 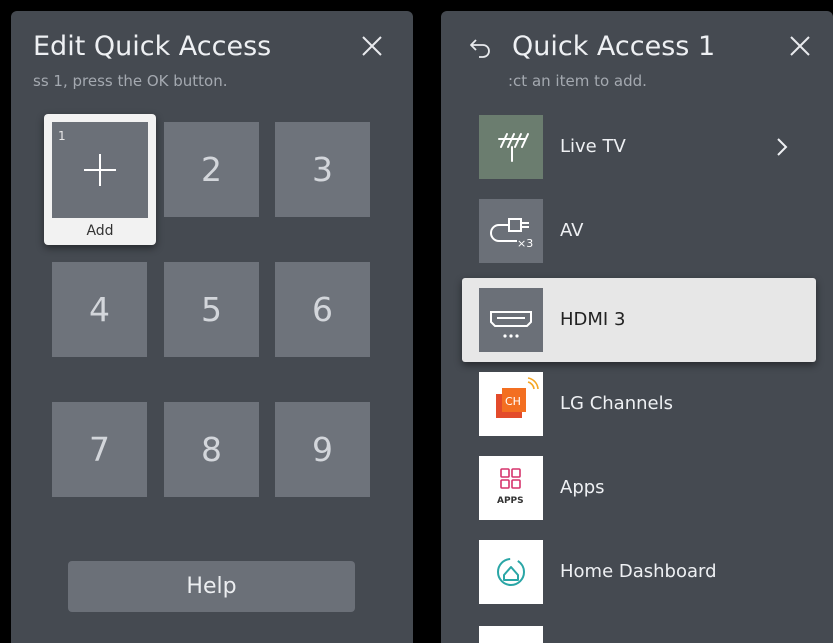 I want to click on lg-channels-icon: CH, so click(x=511, y=404).